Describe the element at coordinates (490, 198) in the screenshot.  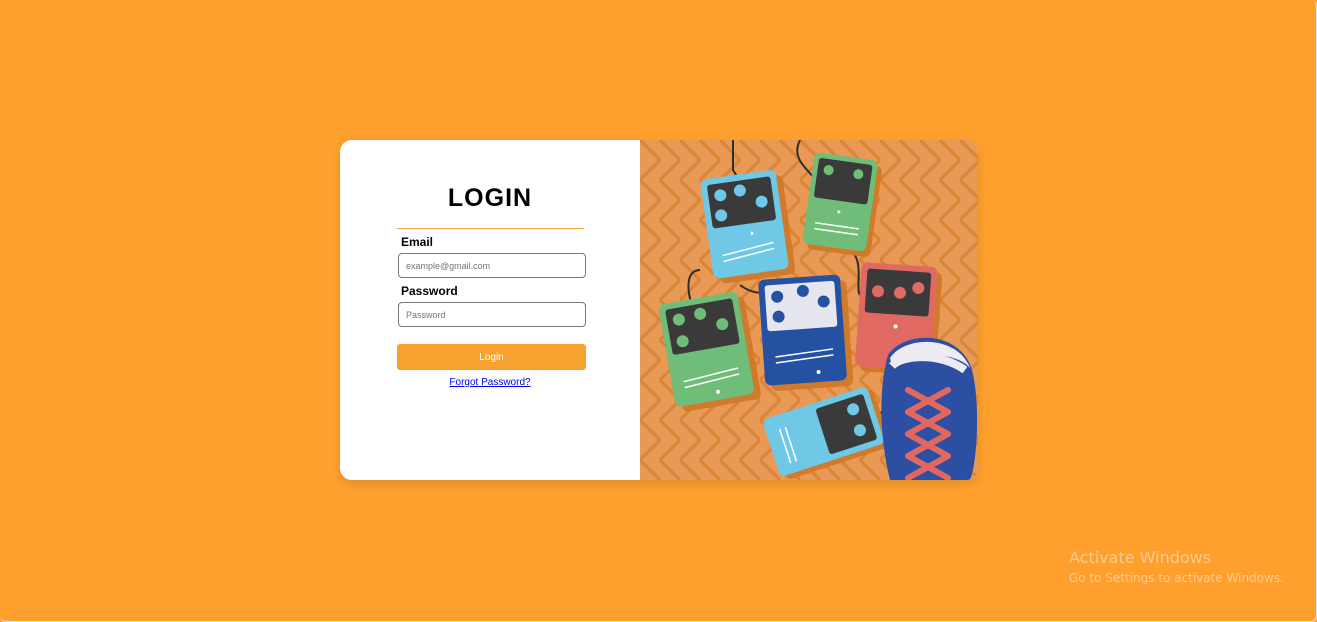
I see `login-title: LOGIN` at that location.